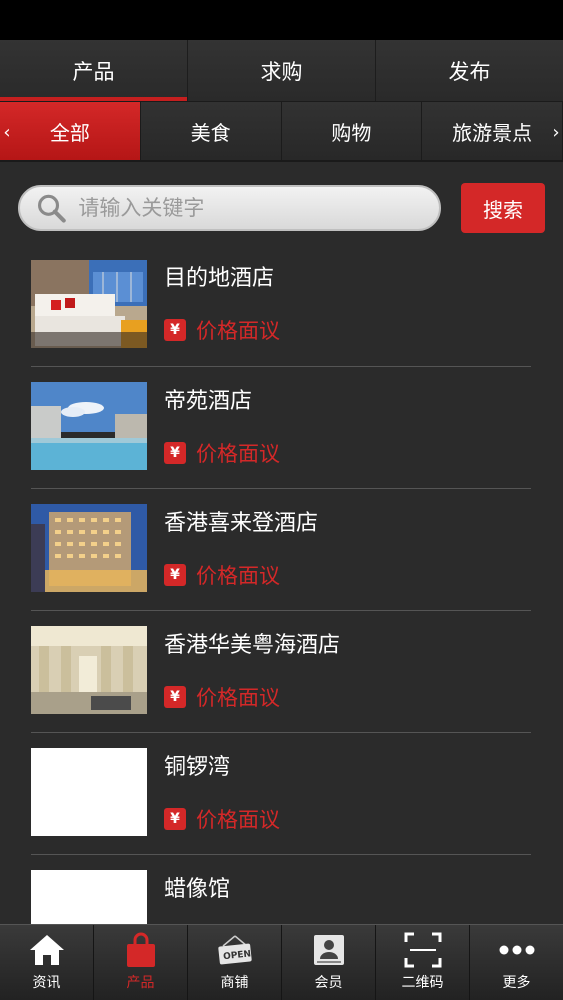 The width and height of the screenshot is (563, 1000). Describe the element at coordinates (222, 793) in the screenshot. I see `item-info: 铜锣湾 ¥ 价格面议` at that location.